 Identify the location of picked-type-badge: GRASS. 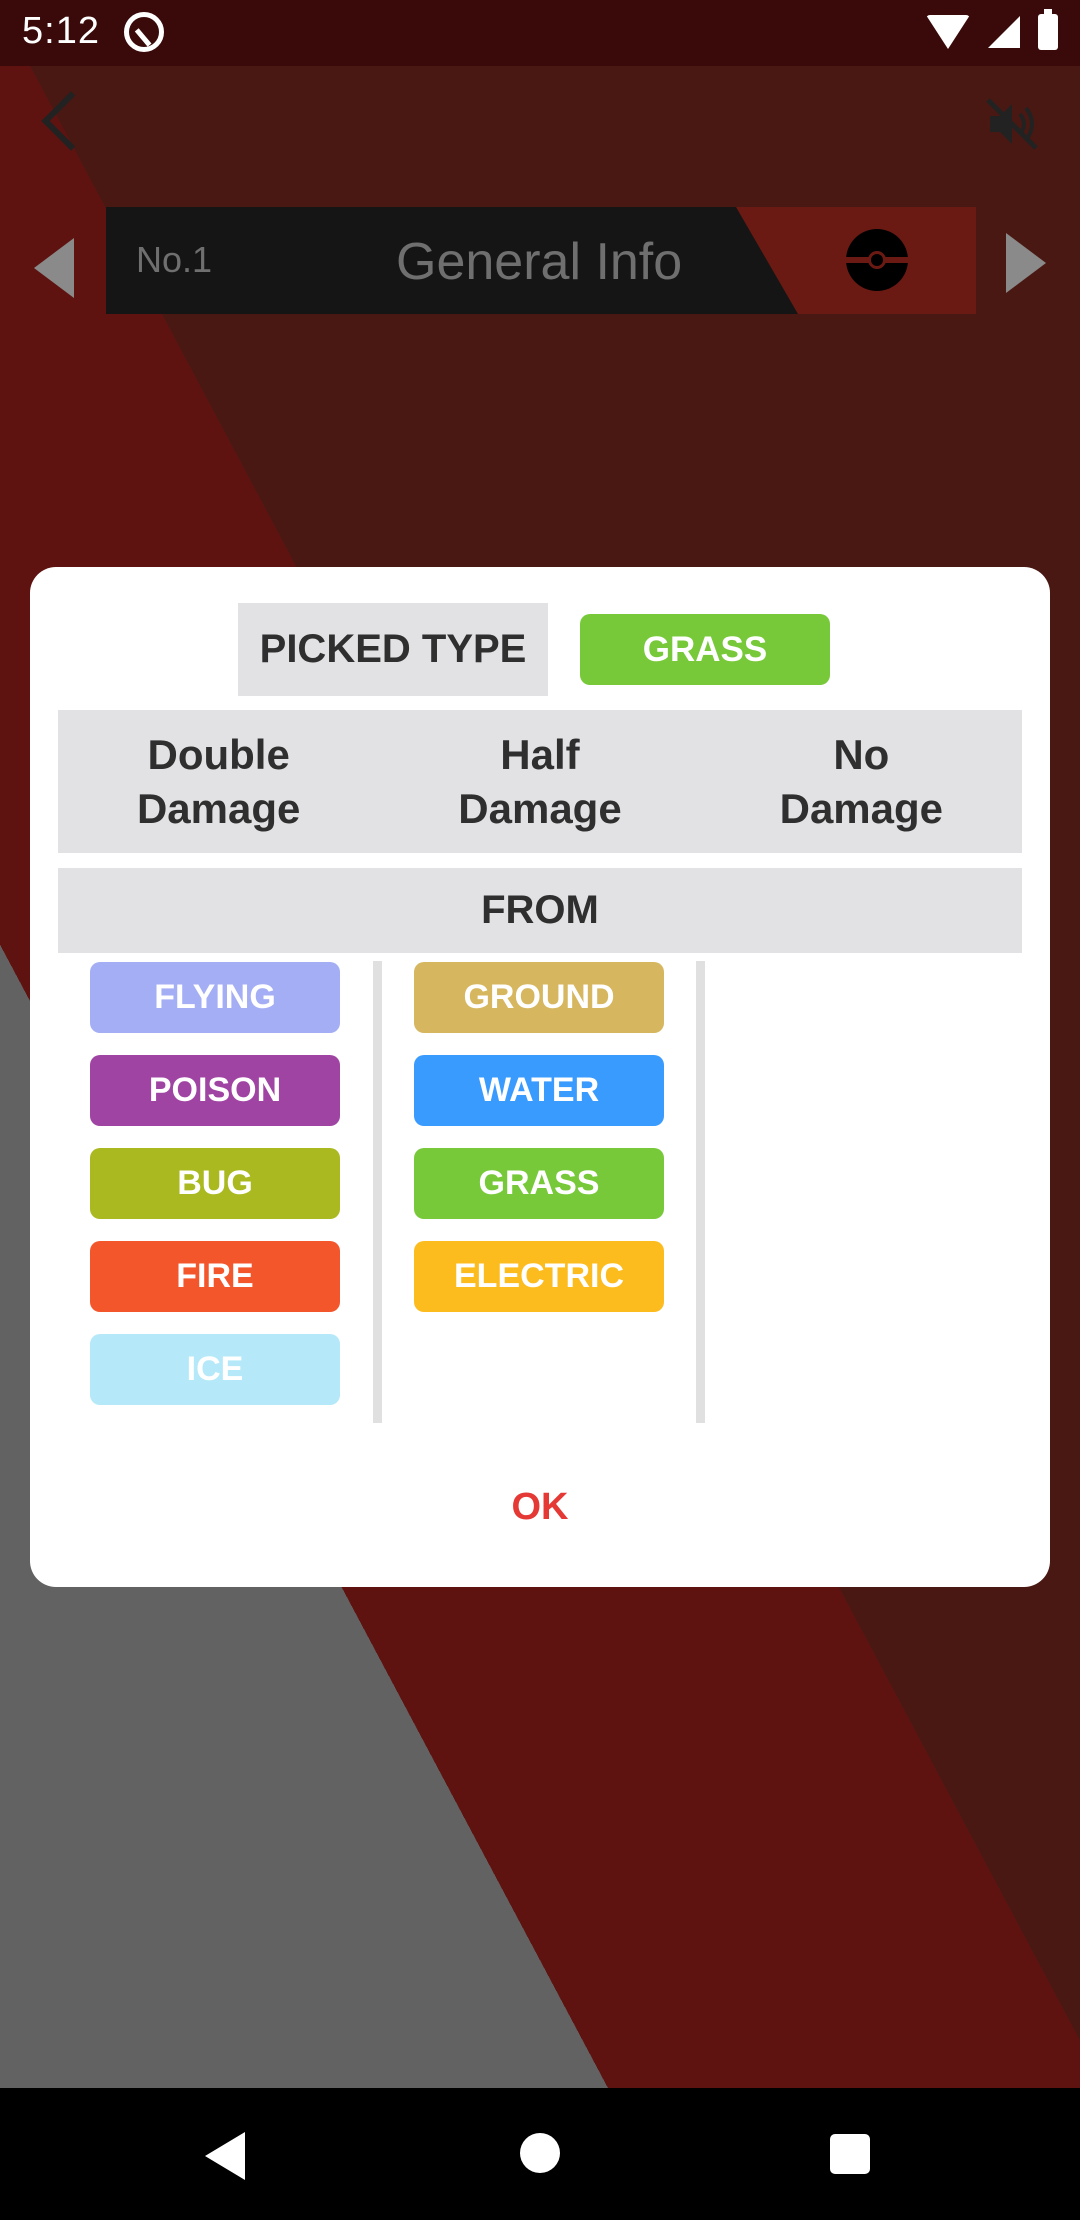
(705, 649).